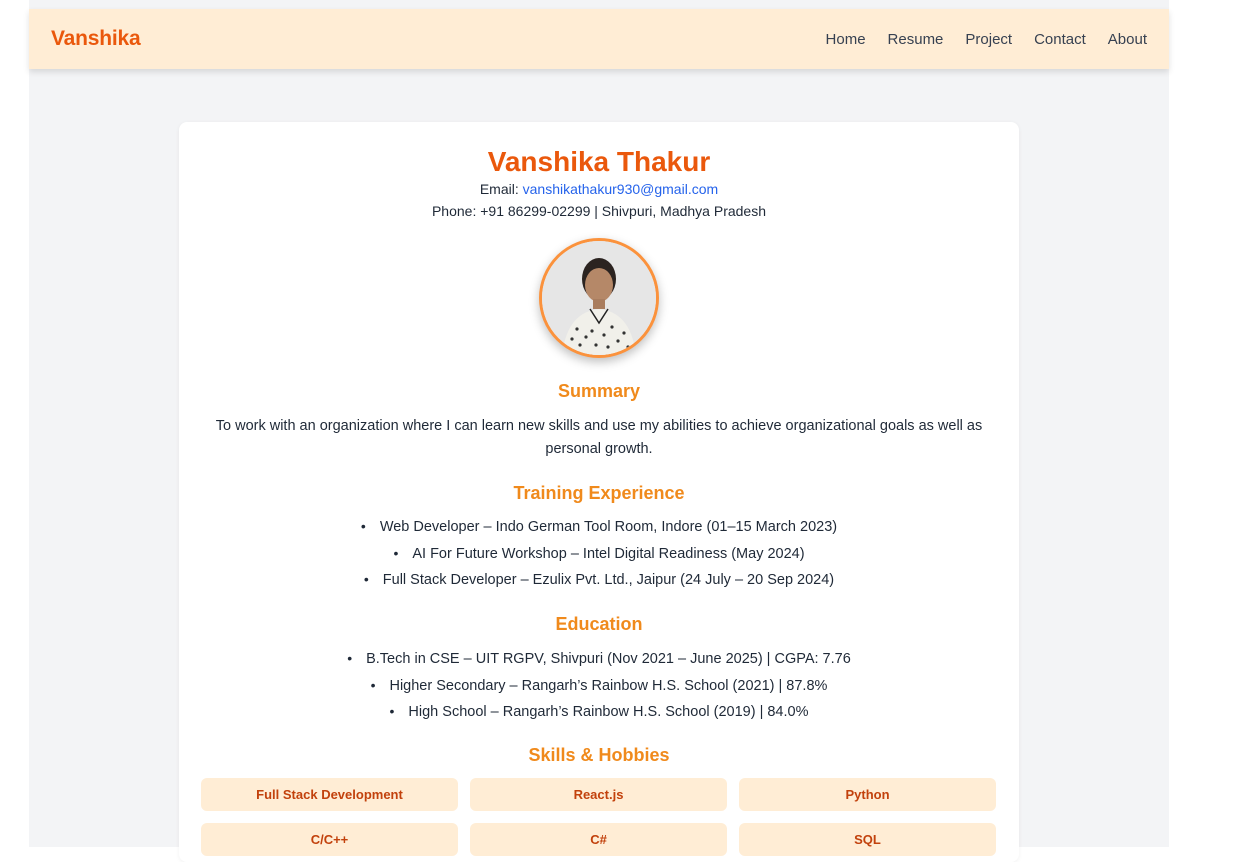 This screenshot has width=1238, height=862. I want to click on email-line: Email: vanshikathakur930@gmail.com, so click(599, 189).